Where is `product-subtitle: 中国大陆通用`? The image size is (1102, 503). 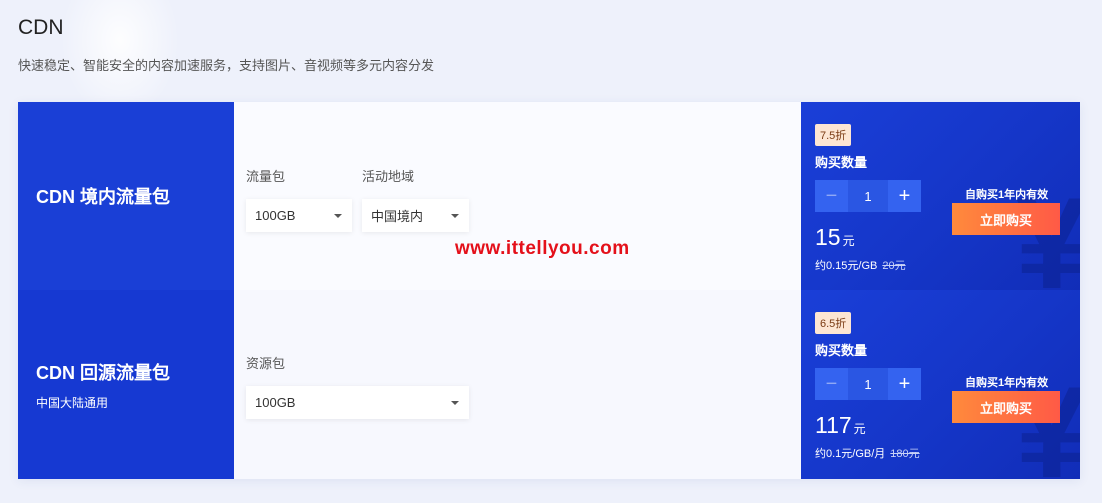
product-subtitle: 中国大陆通用 is located at coordinates (72, 402).